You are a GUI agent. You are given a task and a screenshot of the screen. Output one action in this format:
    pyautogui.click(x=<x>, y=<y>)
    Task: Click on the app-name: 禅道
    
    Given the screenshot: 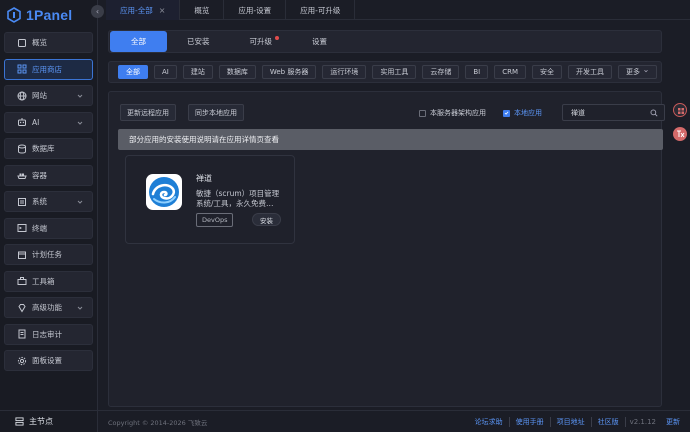 What is the action you would take?
    pyautogui.click(x=204, y=178)
    